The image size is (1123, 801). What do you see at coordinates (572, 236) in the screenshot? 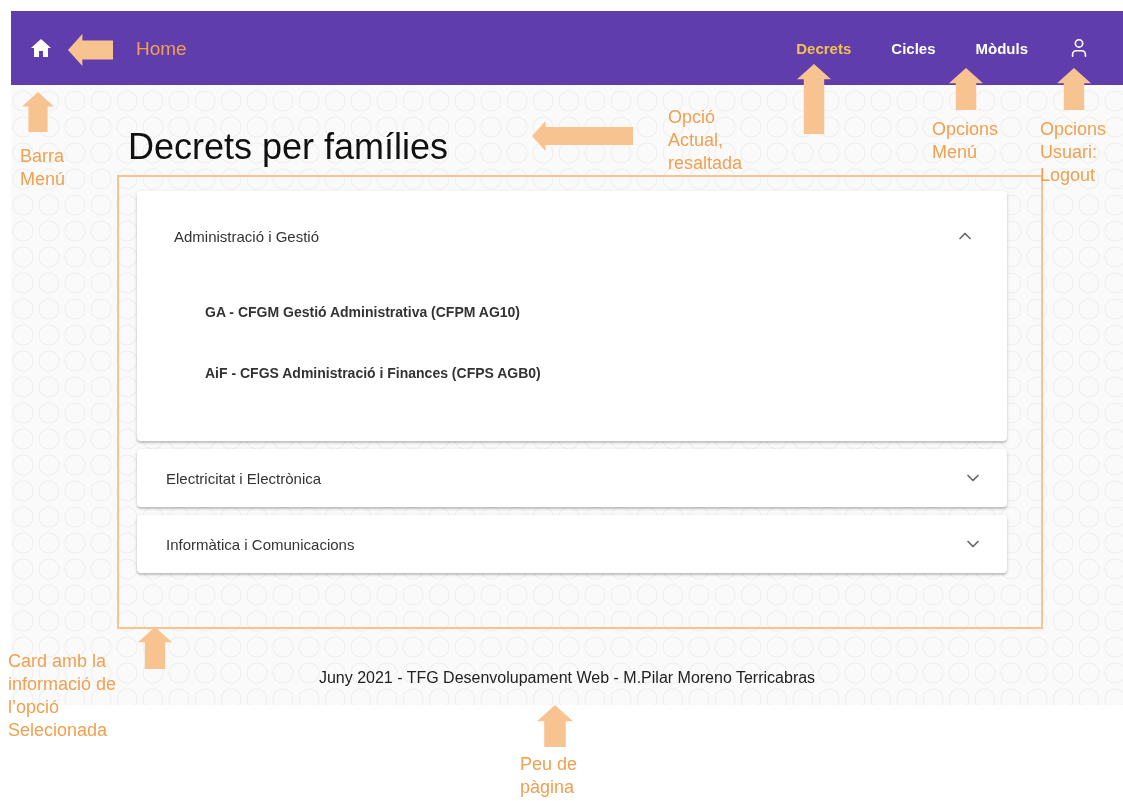
I see `accordion-header: Administració i Gestió` at bounding box center [572, 236].